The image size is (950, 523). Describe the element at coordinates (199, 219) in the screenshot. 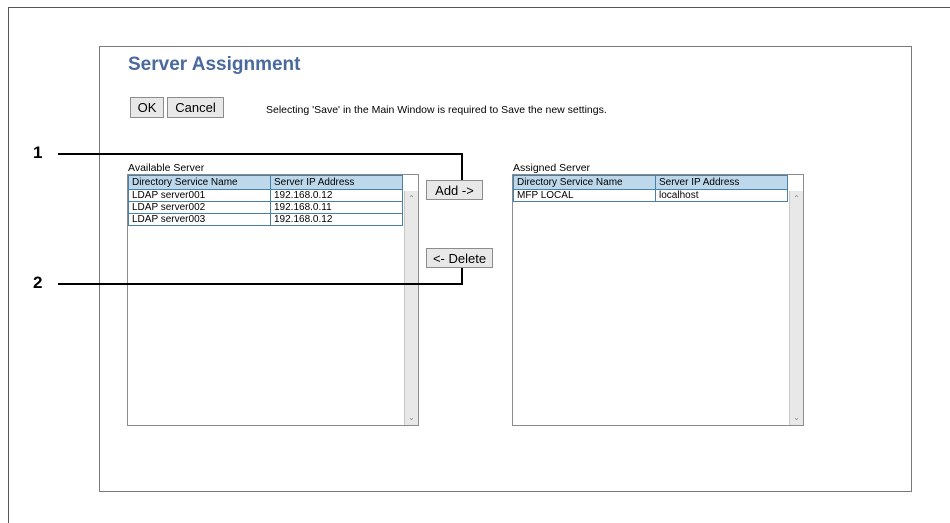

I see `server-name-cell: LDAP server003` at that location.